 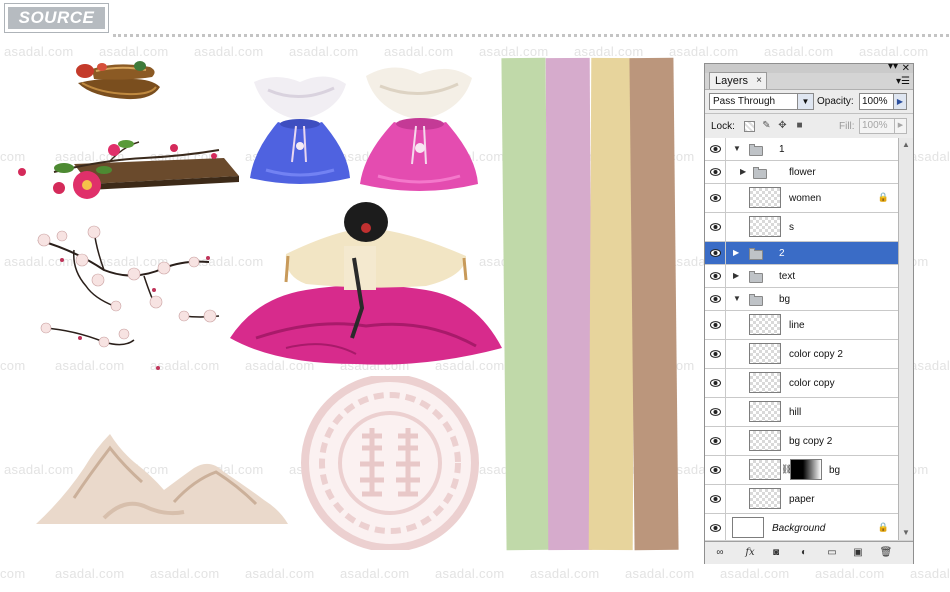 I want to click on layer-row-color-copy: color copy, so click(x=801, y=383).